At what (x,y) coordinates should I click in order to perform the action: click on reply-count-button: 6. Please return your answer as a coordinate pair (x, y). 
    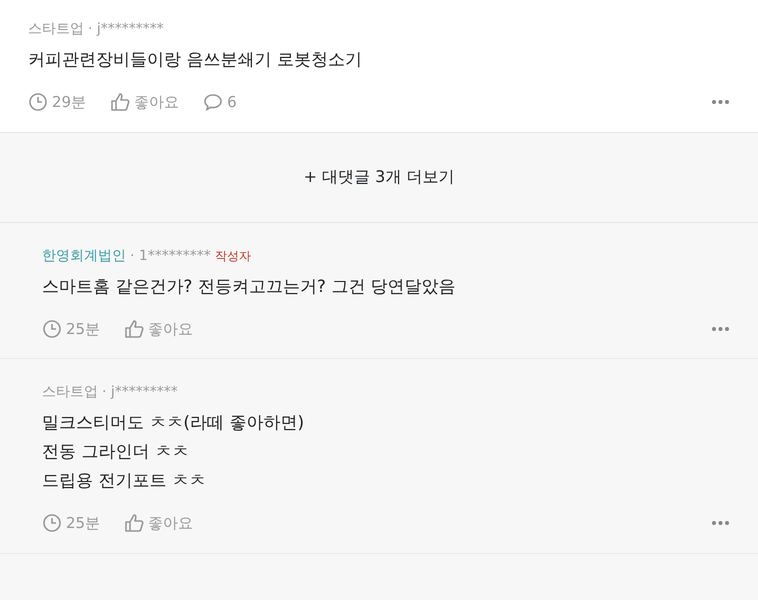
    Looking at the image, I should click on (220, 102).